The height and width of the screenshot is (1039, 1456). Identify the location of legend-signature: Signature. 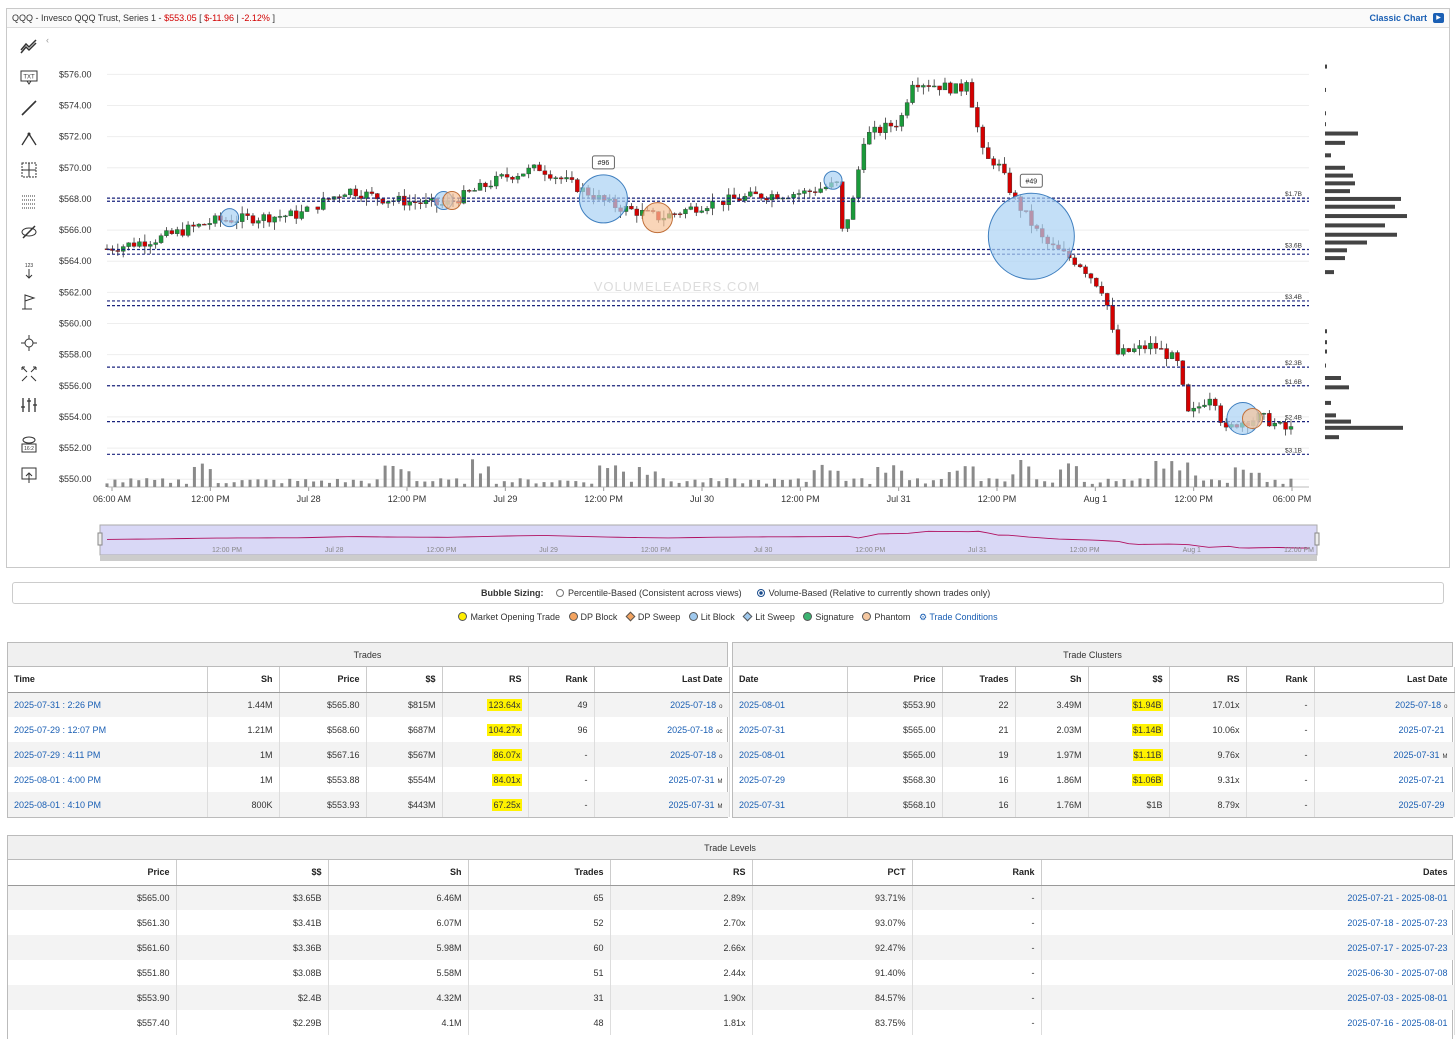
(828, 617).